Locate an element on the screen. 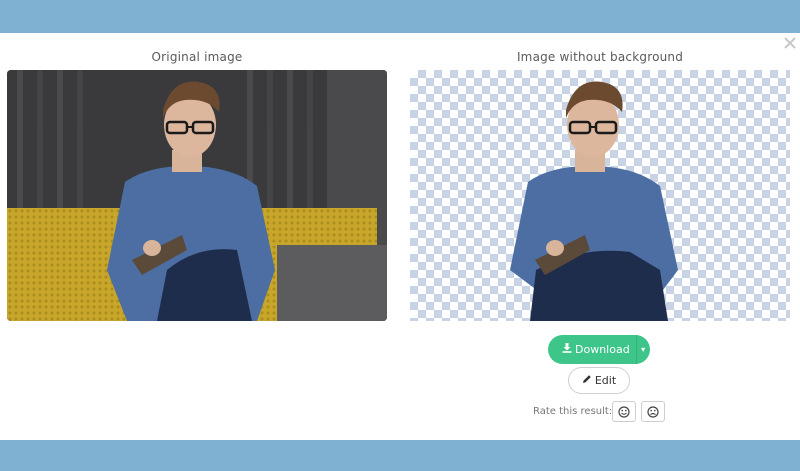  edit-label: Edit is located at coordinates (605, 380).